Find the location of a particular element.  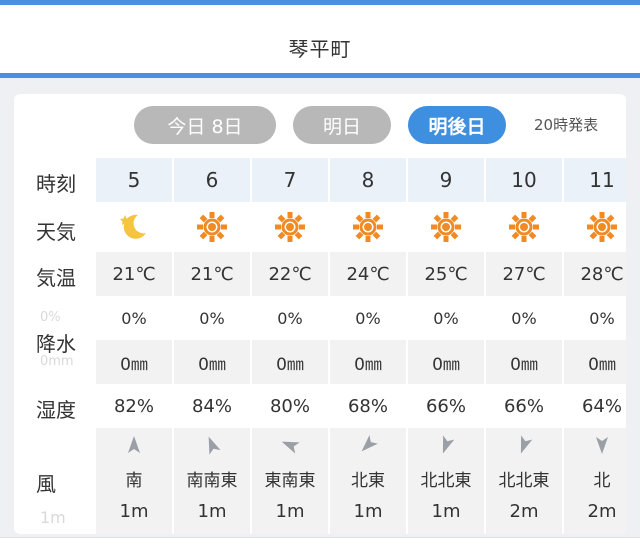

header-bar: 琴平町 is located at coordinates (320, 39).